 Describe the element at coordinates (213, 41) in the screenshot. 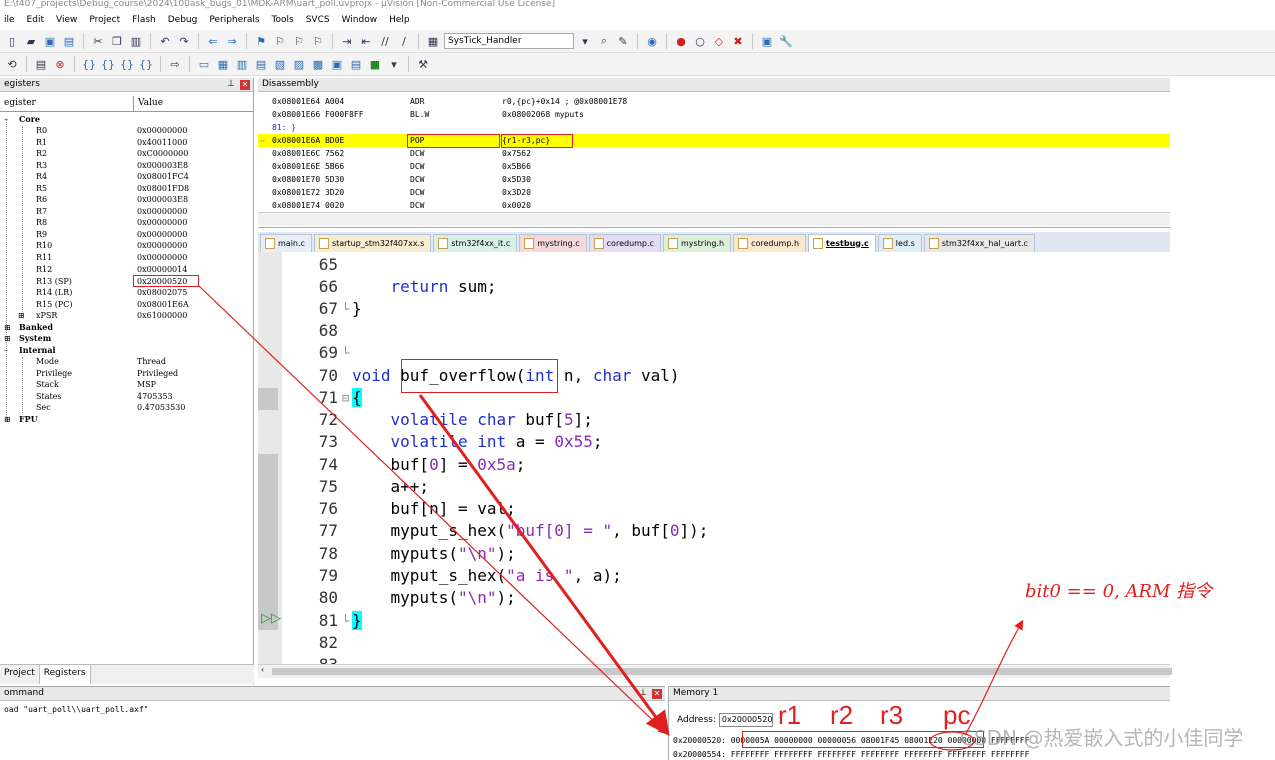

I see `nav-back-icon: ⇐` at that location.